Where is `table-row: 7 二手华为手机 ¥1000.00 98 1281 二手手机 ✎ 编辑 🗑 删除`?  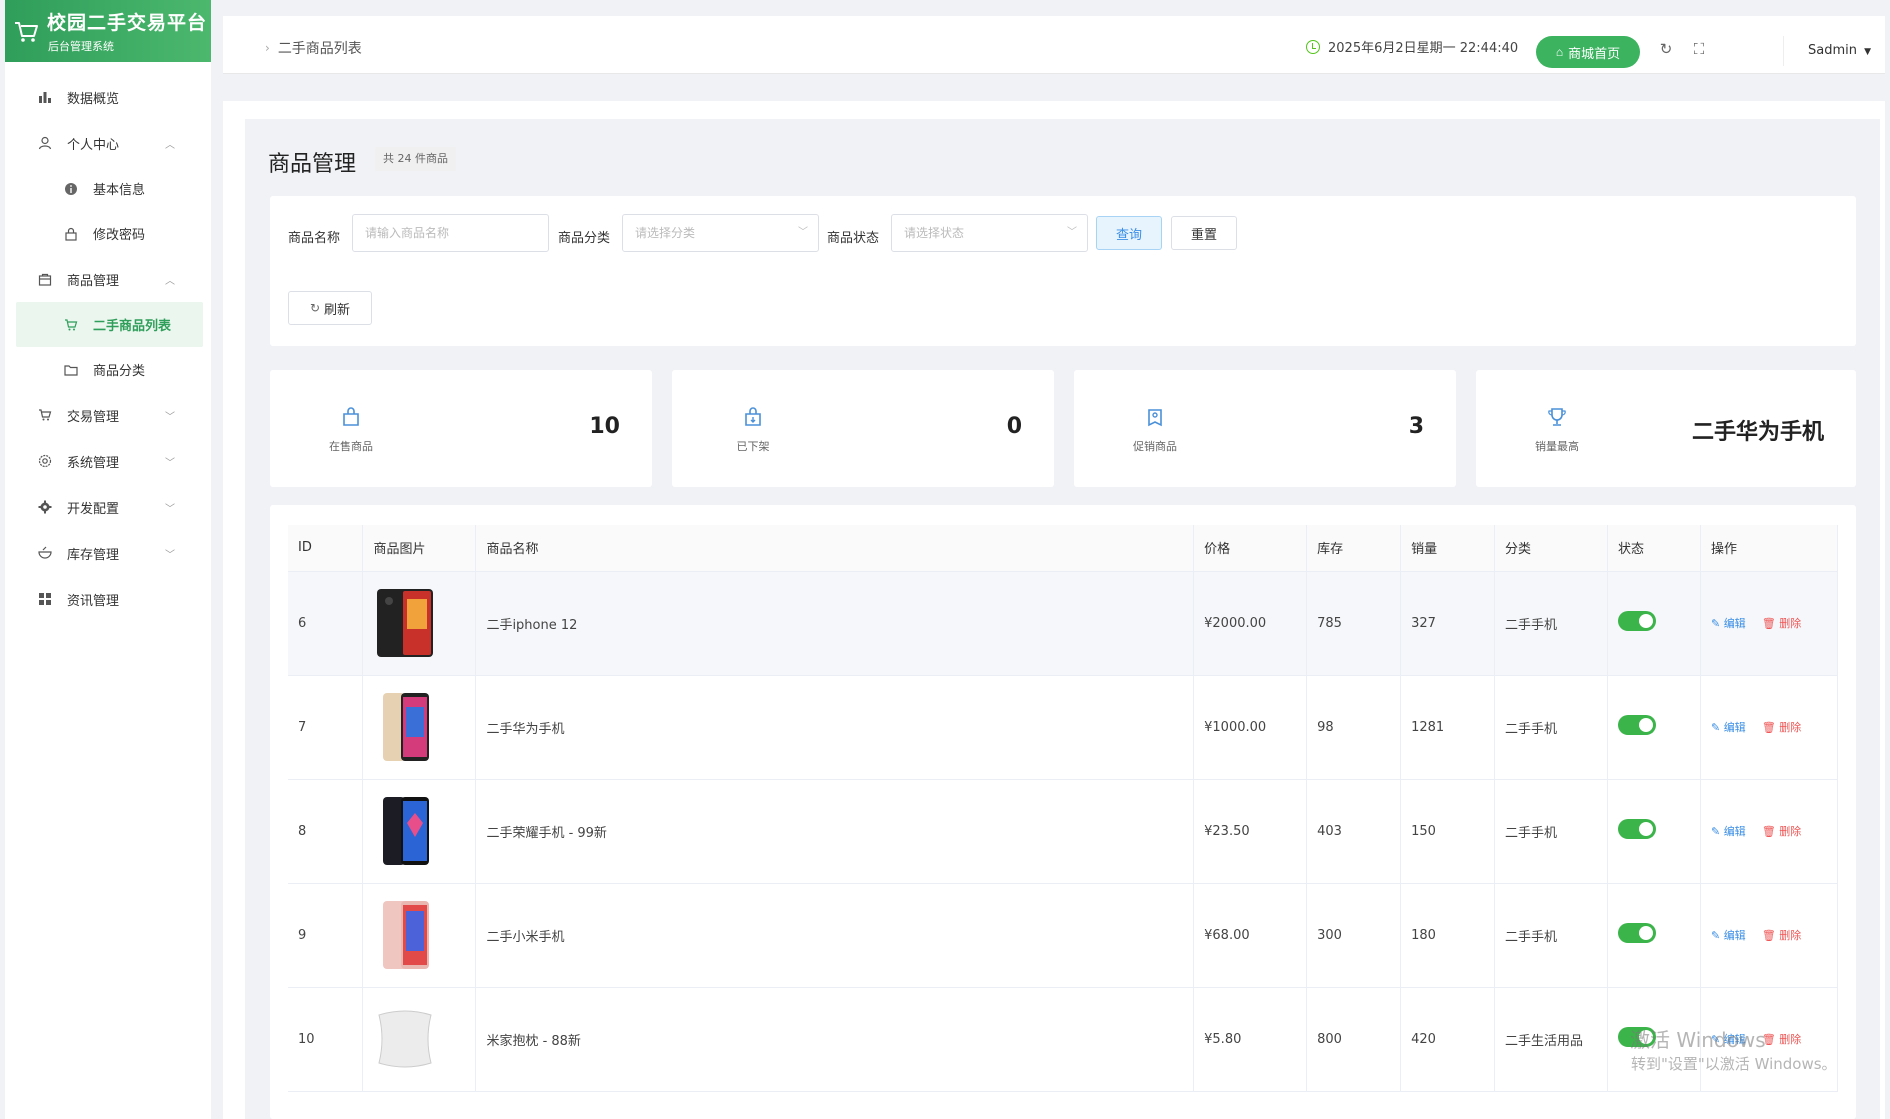 table-row: 7 二手华为手机 ¥1000.00 98 1281 二手手机 ✎ 编辑 🗑 删除 is located at coordinates (1063, 727).